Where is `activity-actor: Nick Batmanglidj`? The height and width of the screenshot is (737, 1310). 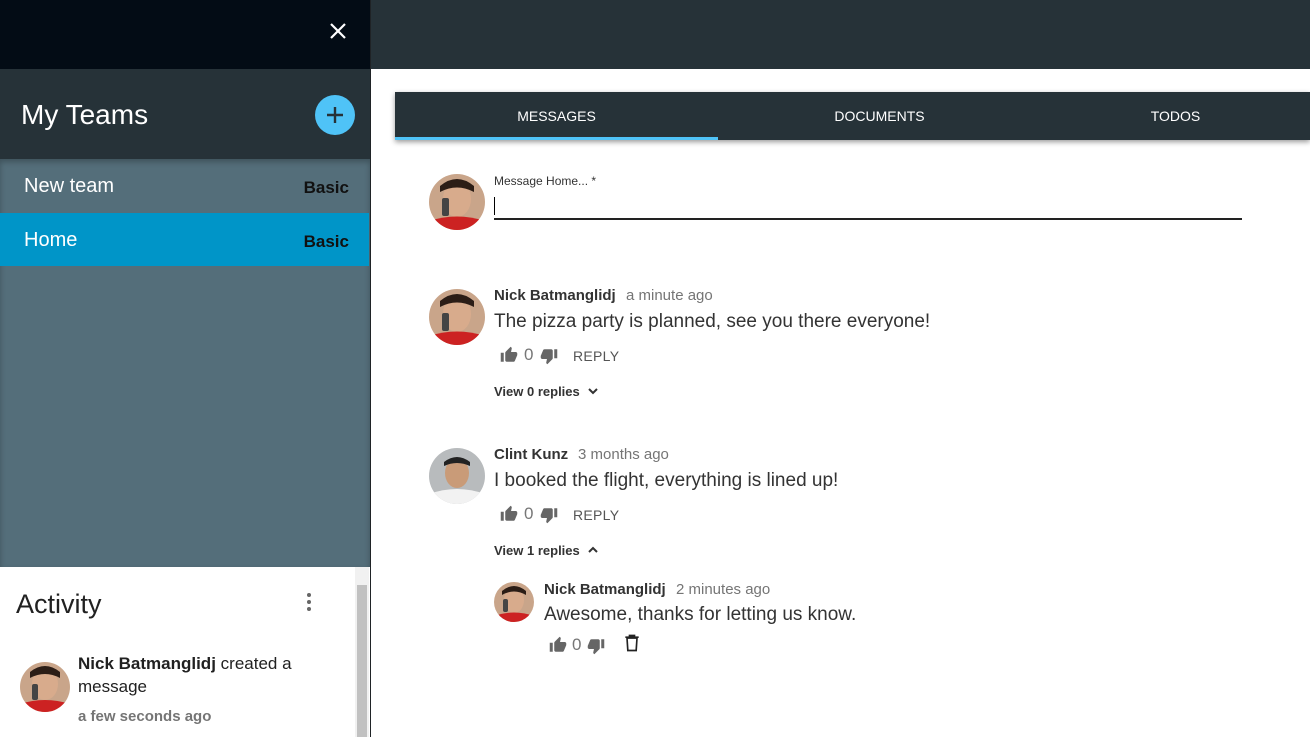
activity-actor: Nick Batmanglidj is located at coordinates (147, 663).